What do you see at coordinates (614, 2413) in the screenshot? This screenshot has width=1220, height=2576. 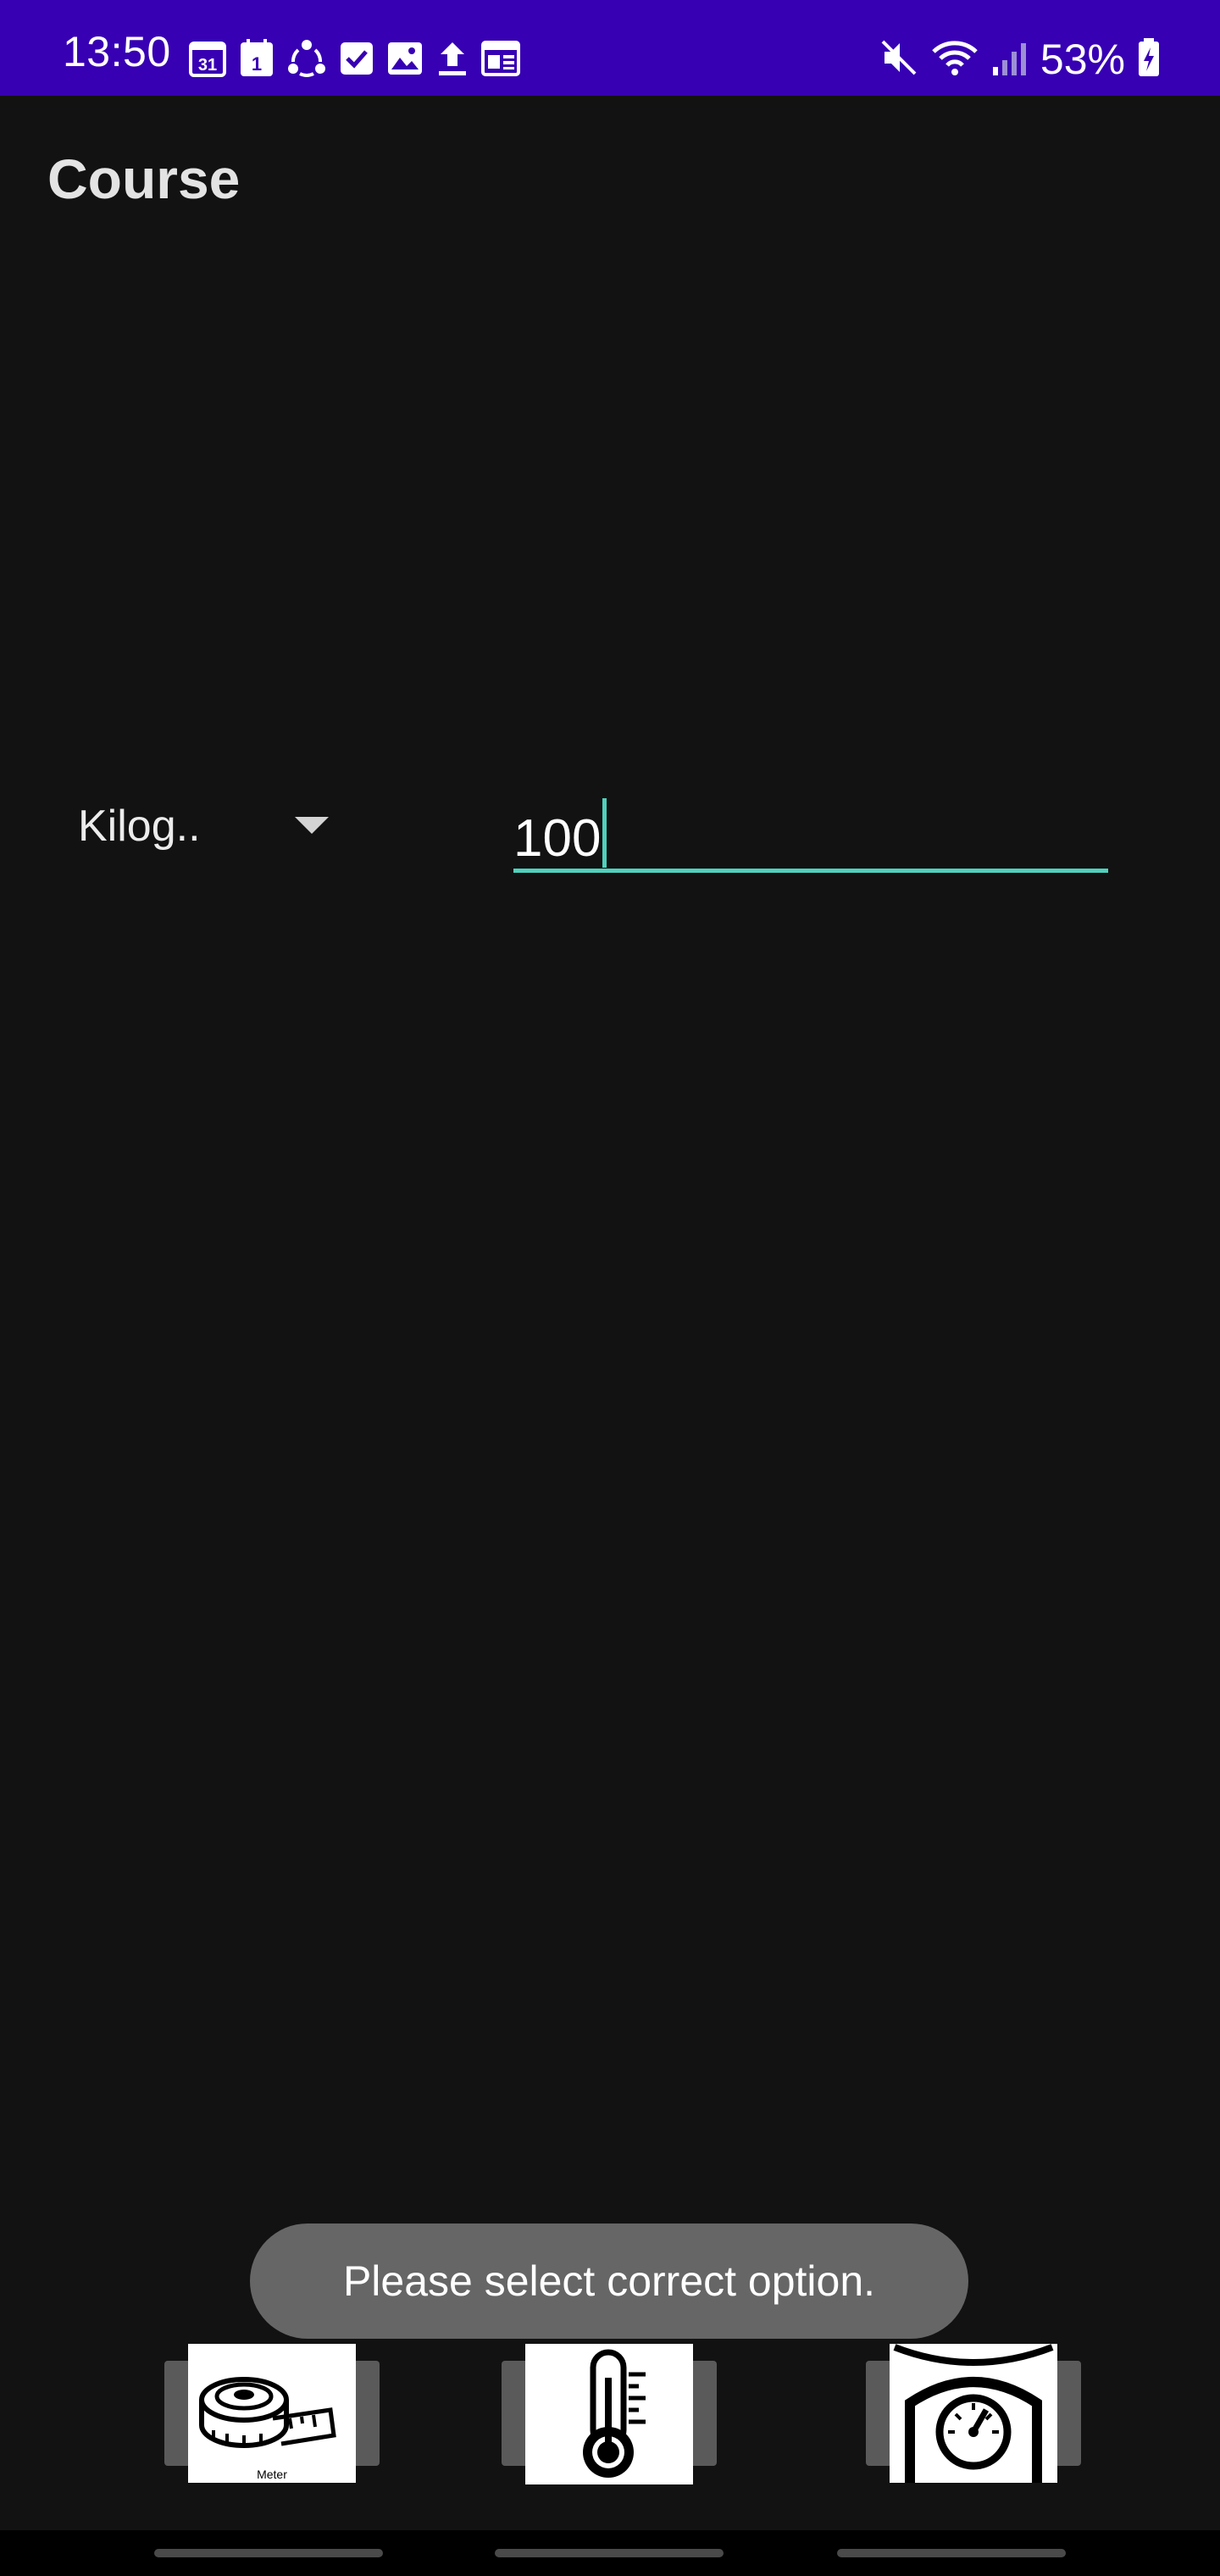 I see `thermometer-icon` at bounding box center [614, 2413].